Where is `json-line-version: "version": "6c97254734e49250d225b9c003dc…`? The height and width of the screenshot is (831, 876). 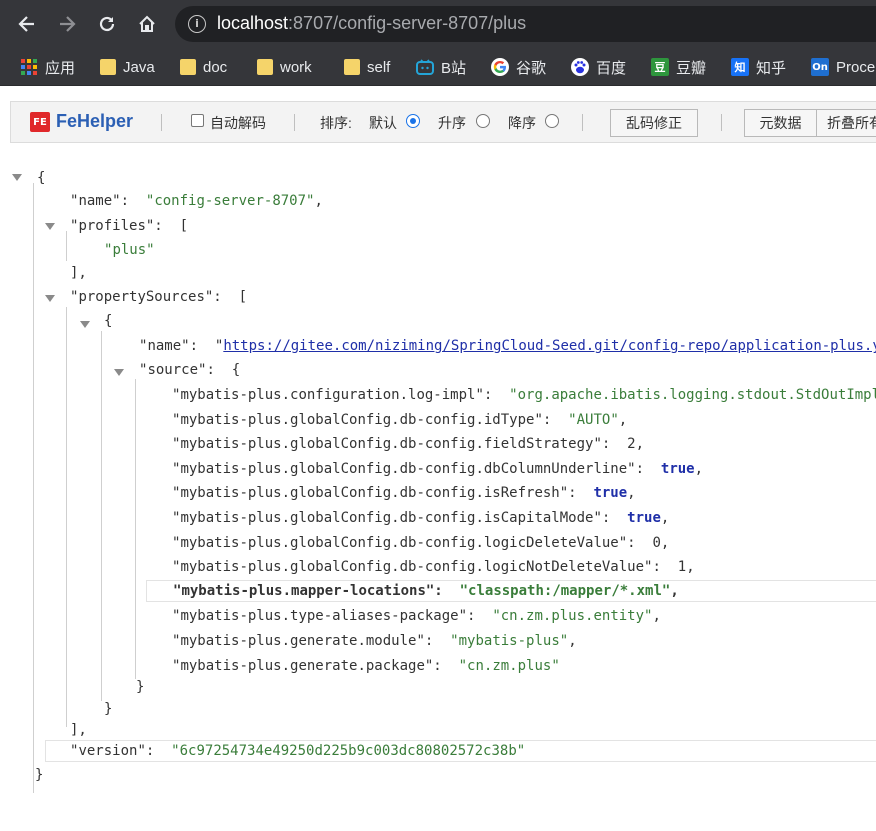
json-line-version: "version": "6c97254734e49250d225b9c003dc… is located at coordinates (460, 751).